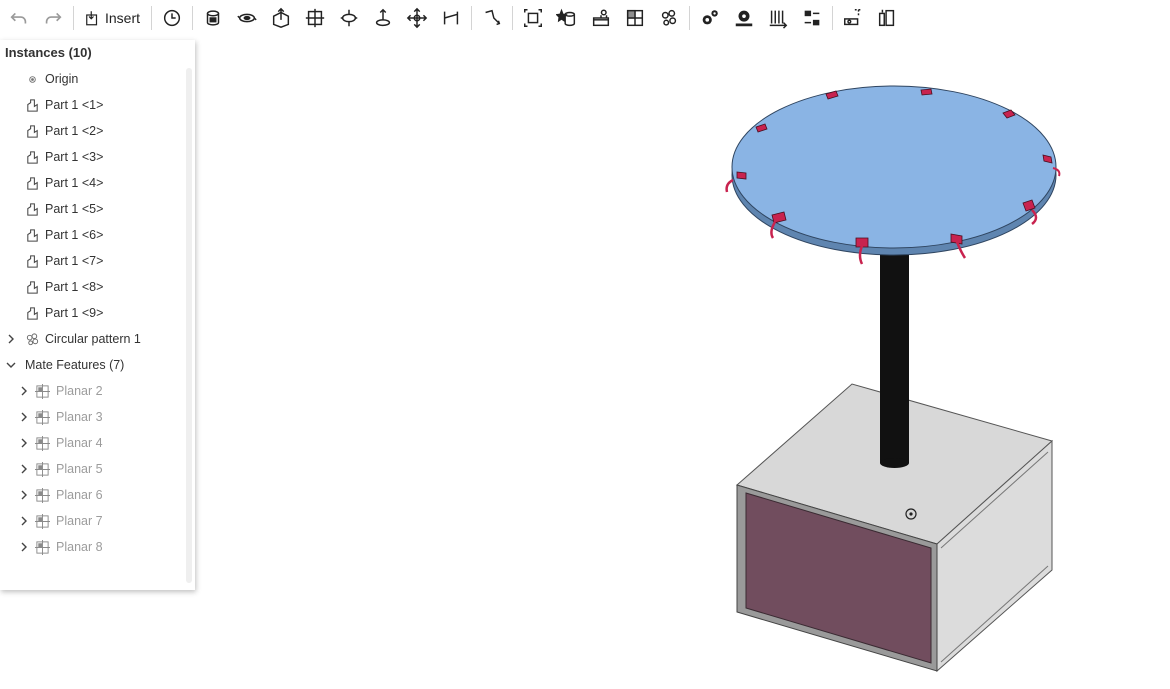 Image resolution: width=1170 pixels, height=689 pixels. What do you see at coordinates (79, 391) in the screenshot?
I see `tree-item-label: Planar 2` at bounding box center [79, 391].